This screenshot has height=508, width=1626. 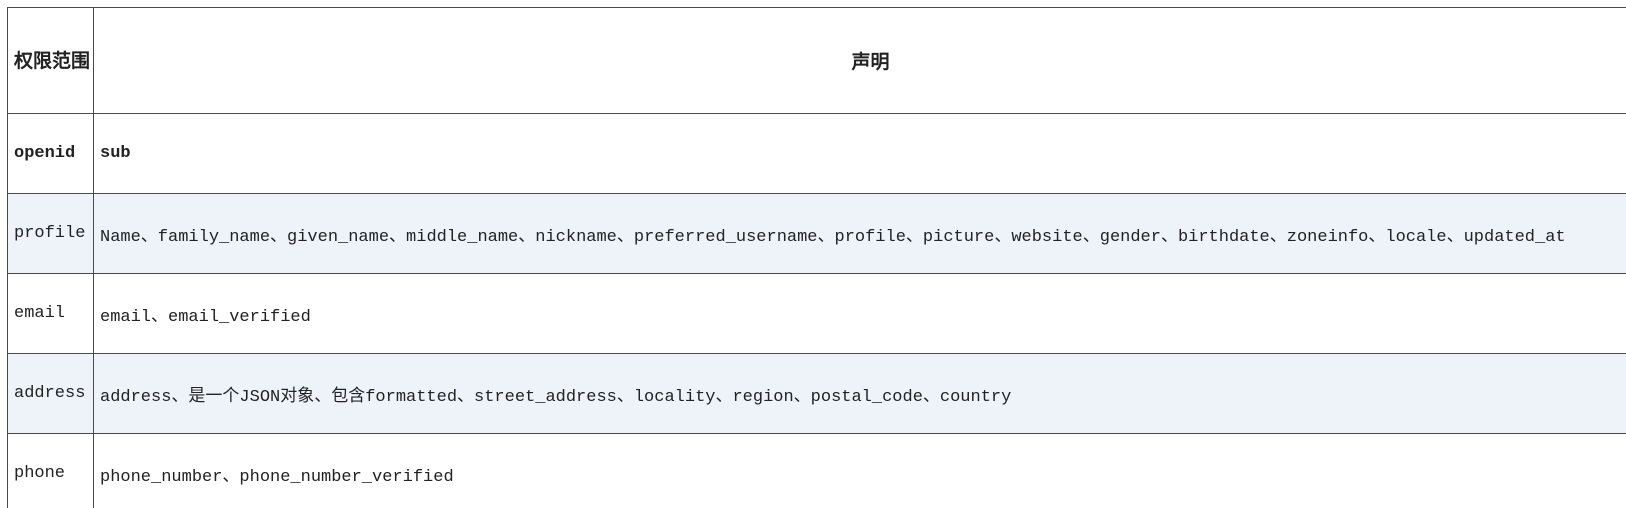 I want to click on claims-cell: phone_number、phone_number_verified, so click(x=859, y=470).